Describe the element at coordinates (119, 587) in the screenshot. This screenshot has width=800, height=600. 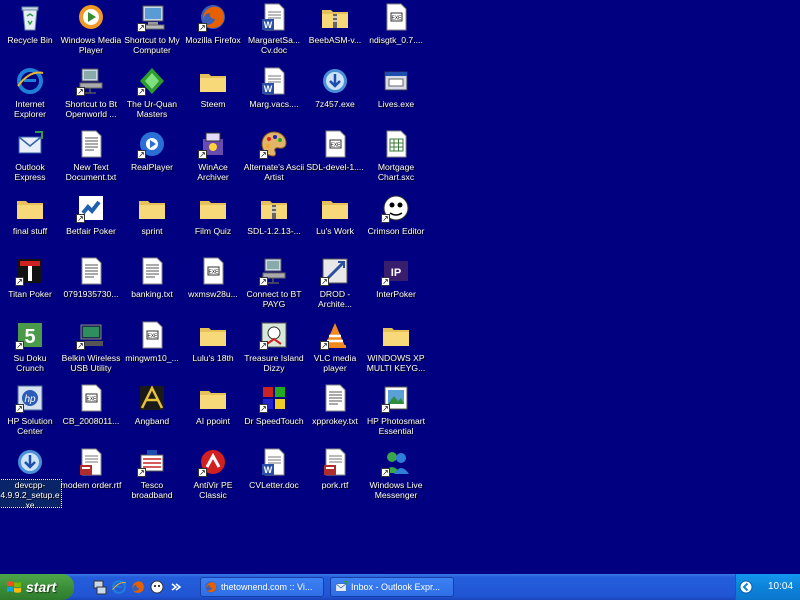
I see `ie-icon` at that location.